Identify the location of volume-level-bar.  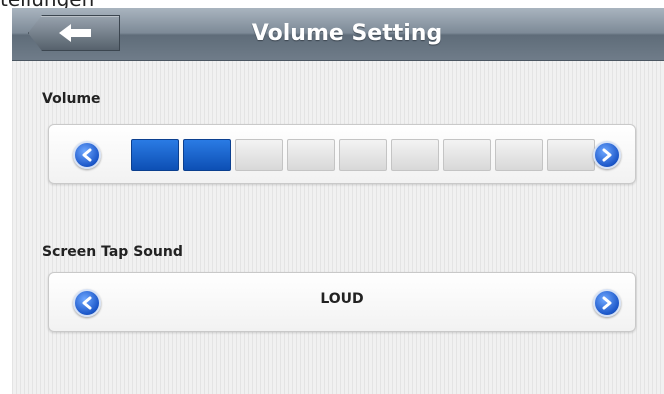
(363, 155).